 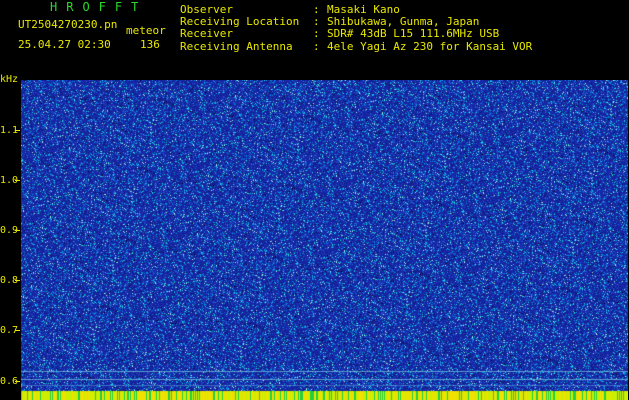 I want to click on metadata-value: 4ele Yagi Az 230 for Kansai VOR, so click(x=430, y=46).